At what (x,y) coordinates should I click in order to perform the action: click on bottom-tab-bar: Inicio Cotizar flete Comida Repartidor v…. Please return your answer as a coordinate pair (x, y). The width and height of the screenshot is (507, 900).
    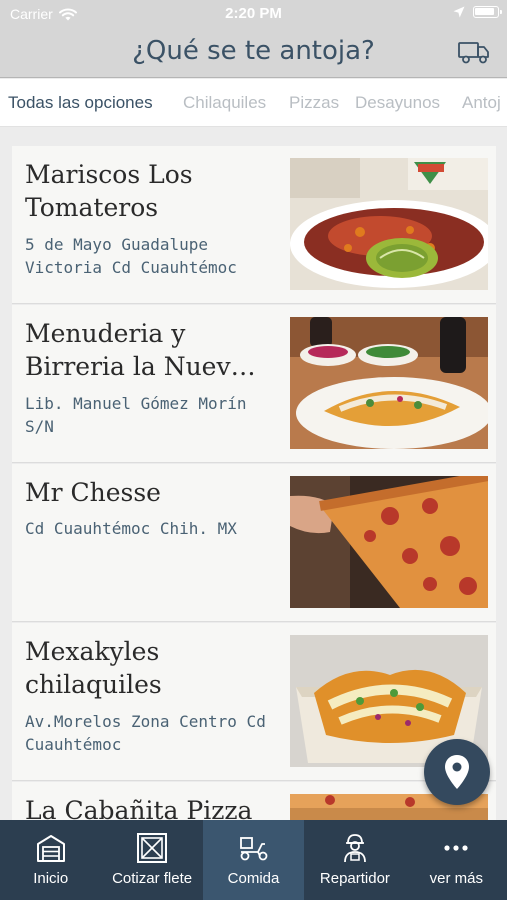
    Looking at the image, I should click on (253, 860).